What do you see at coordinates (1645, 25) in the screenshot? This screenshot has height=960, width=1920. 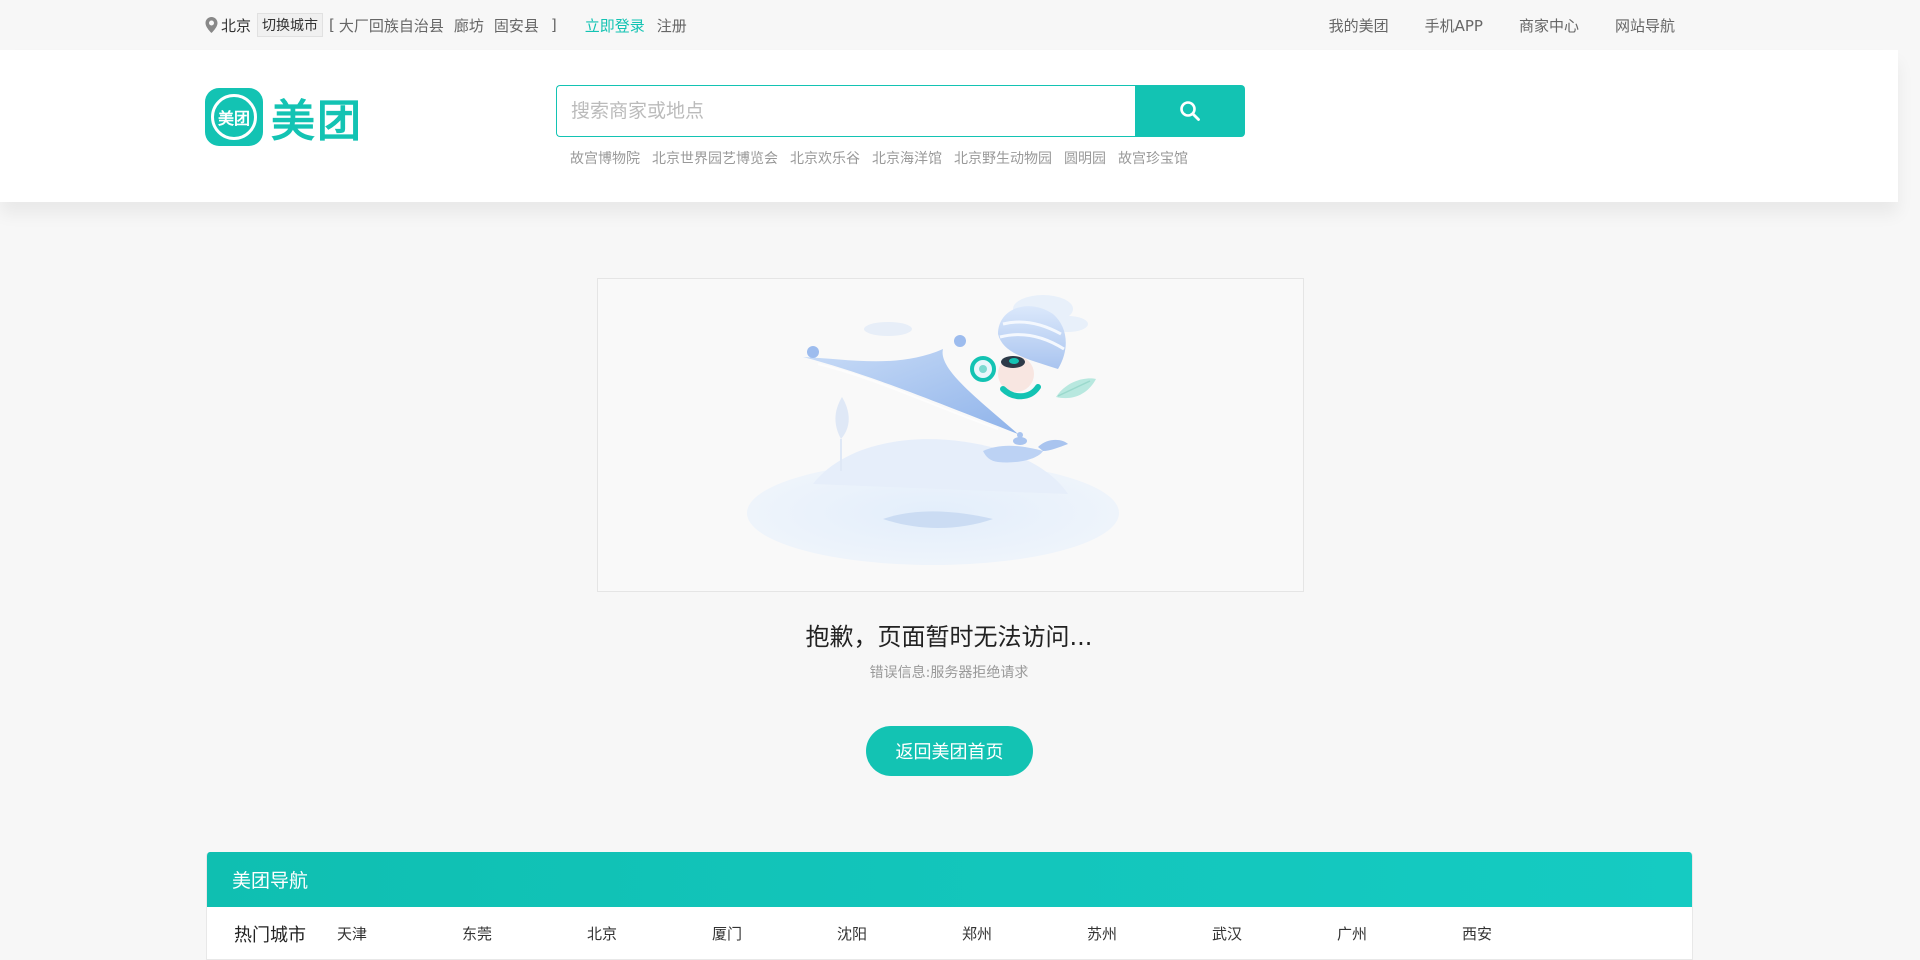 I see `site-navigation-link: 网站导航` at bounding box center [1645, 25].